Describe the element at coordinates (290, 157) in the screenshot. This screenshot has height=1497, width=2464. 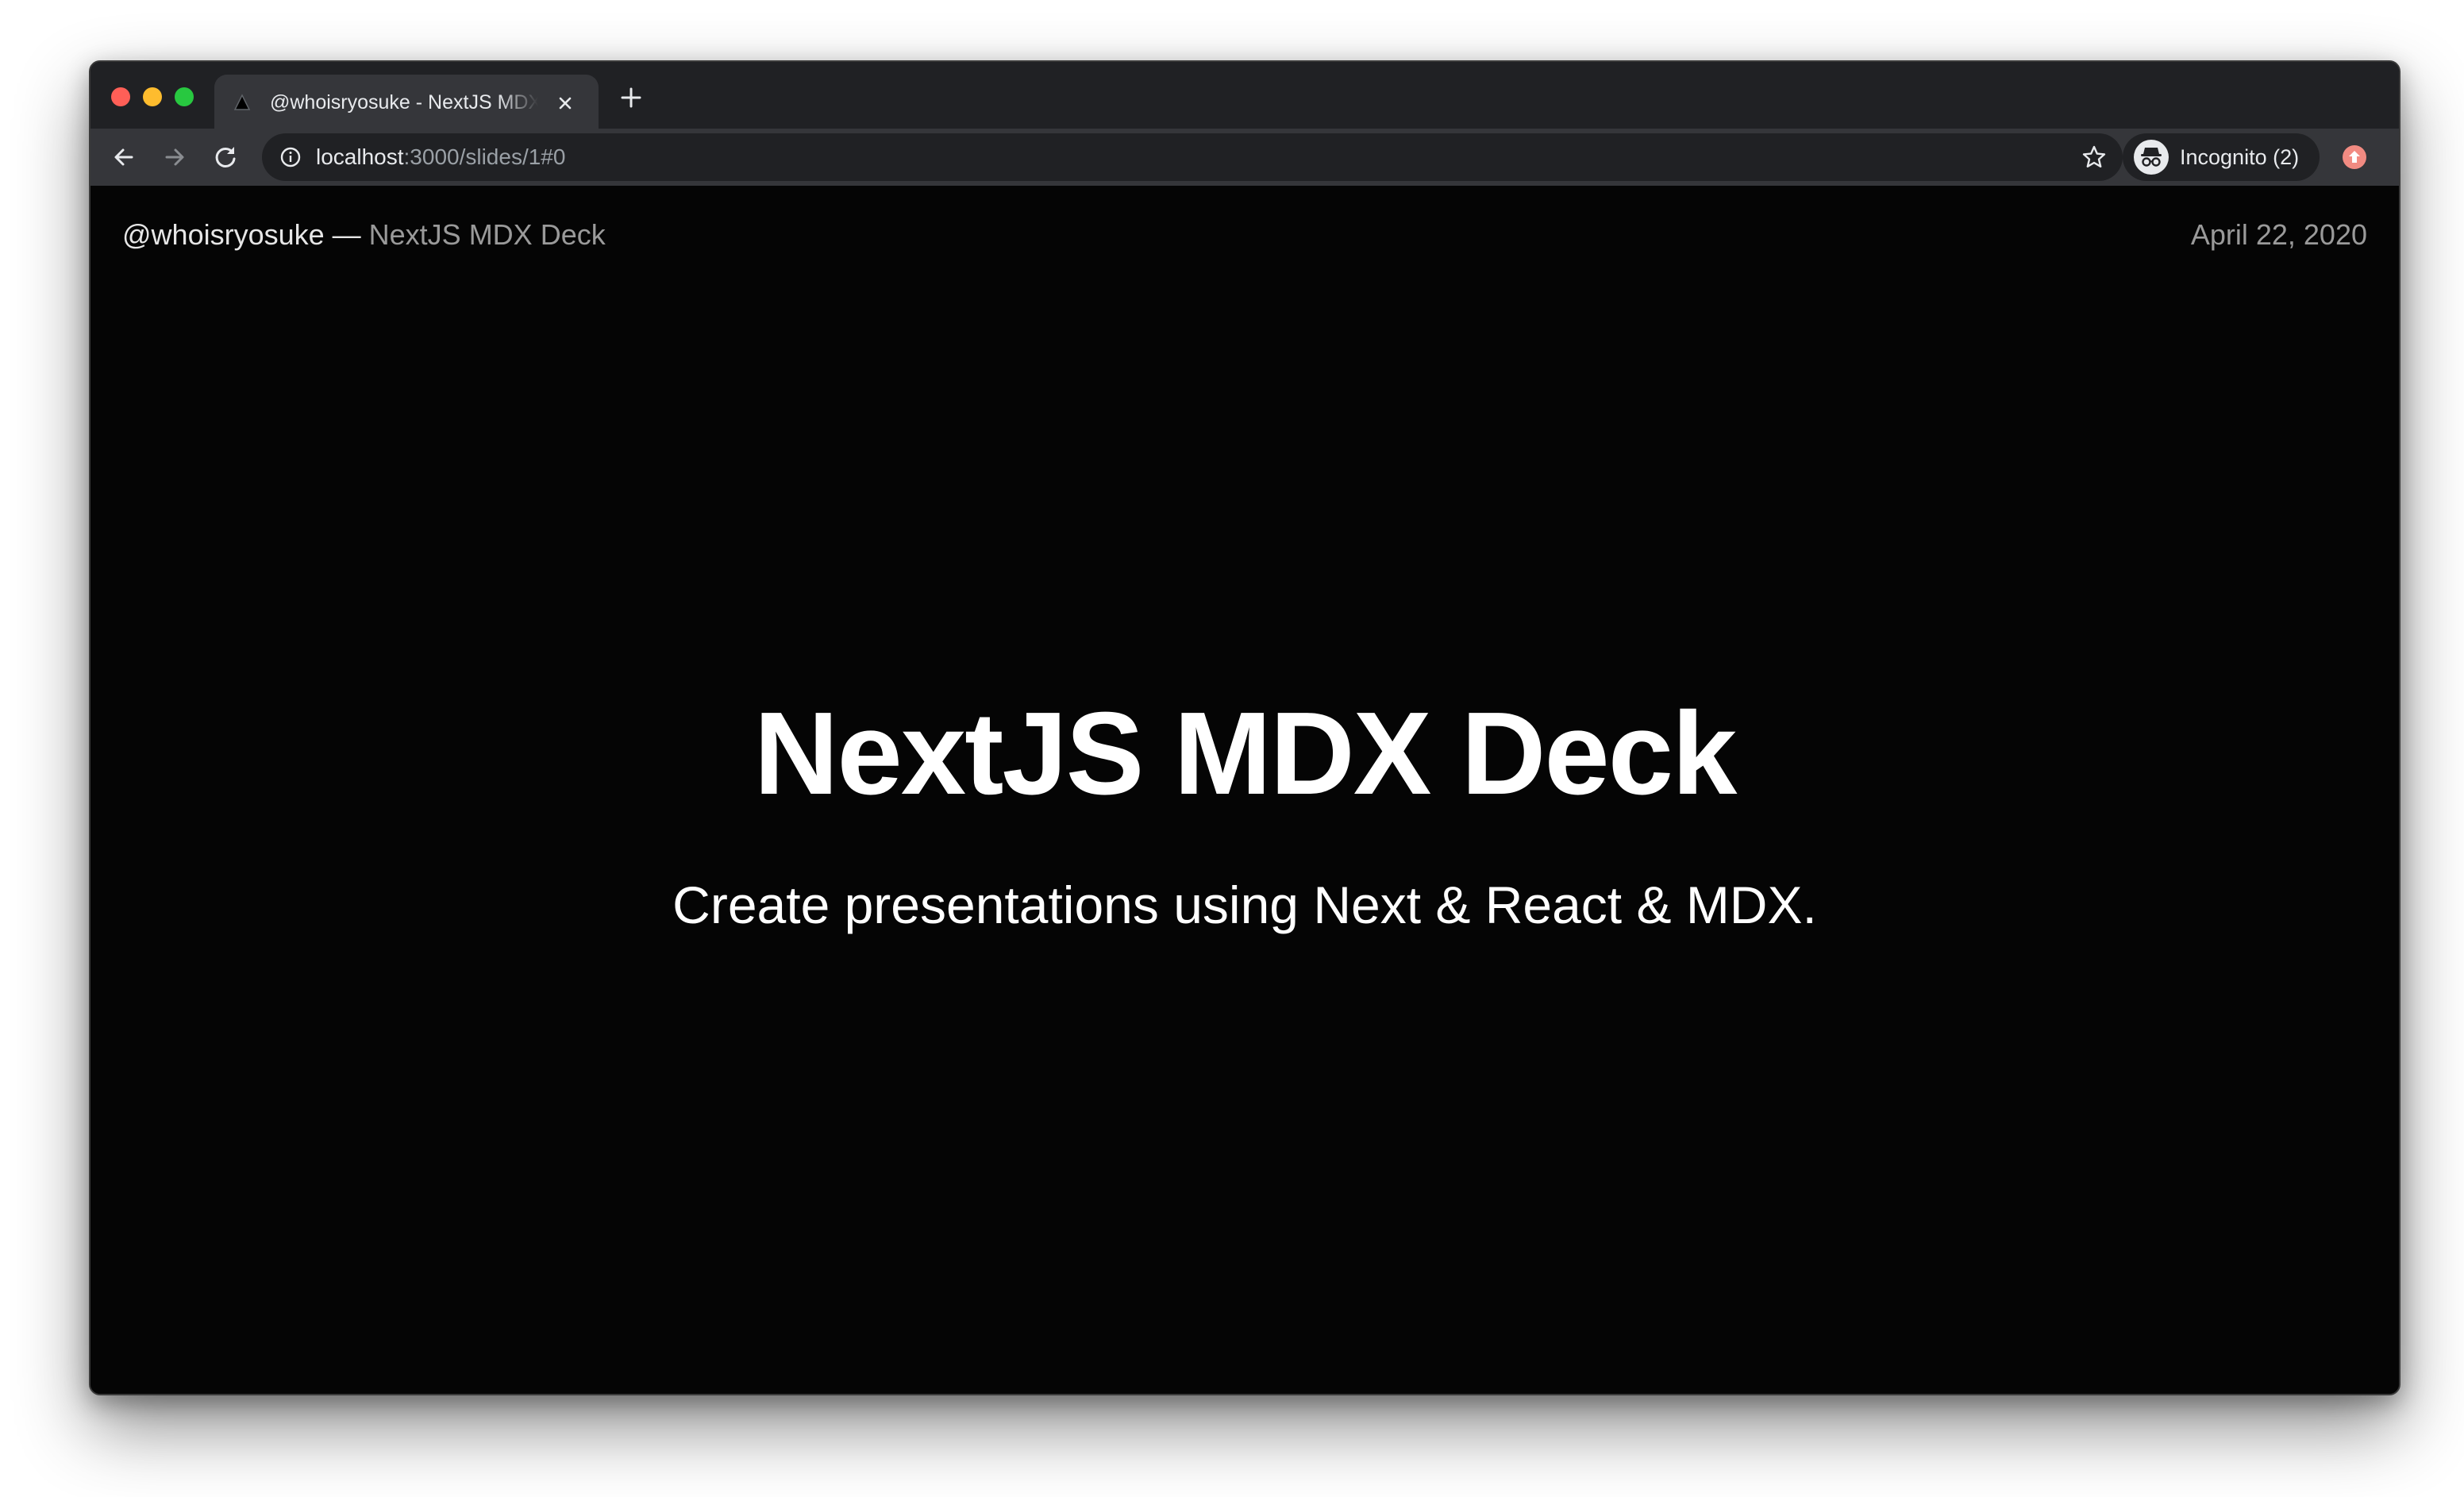
I see `info-icon` at that location.